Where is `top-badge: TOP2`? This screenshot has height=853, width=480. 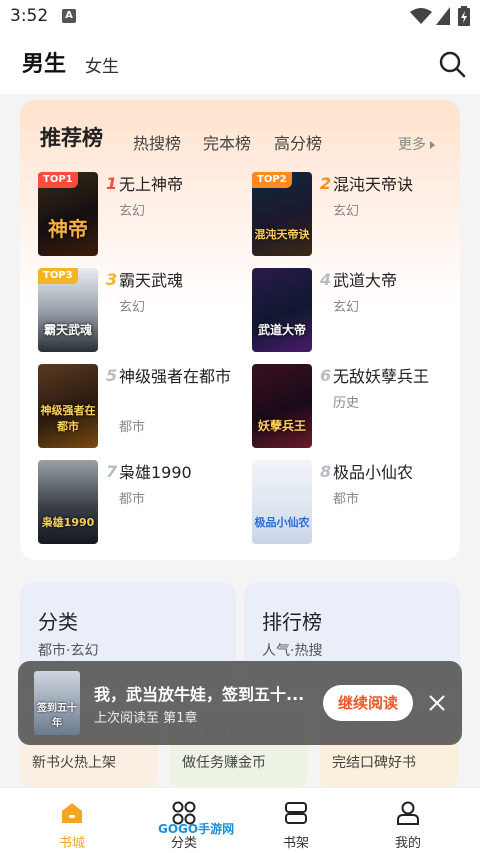
top-badge: TOP2 is located at coordinates (272, 180).